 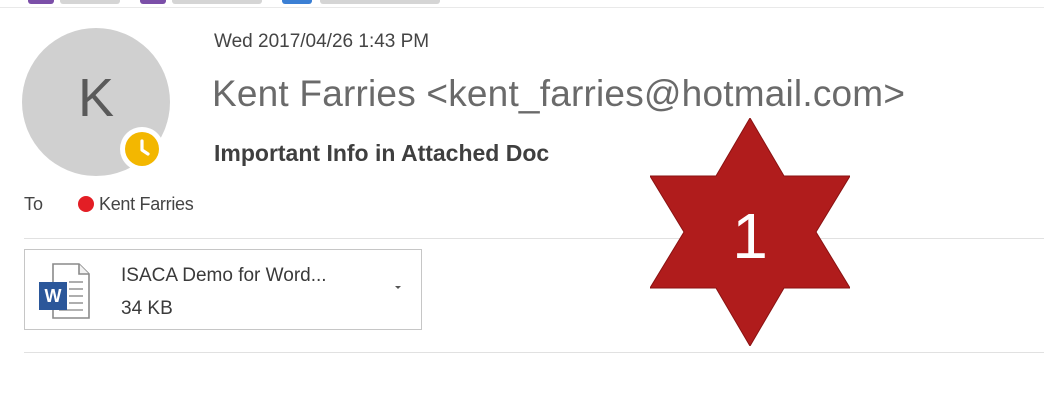 What do you see at coordinates (255, 3) in the screenshot?
I see `toolbar-cutoff` at bounding box center [255, 3].